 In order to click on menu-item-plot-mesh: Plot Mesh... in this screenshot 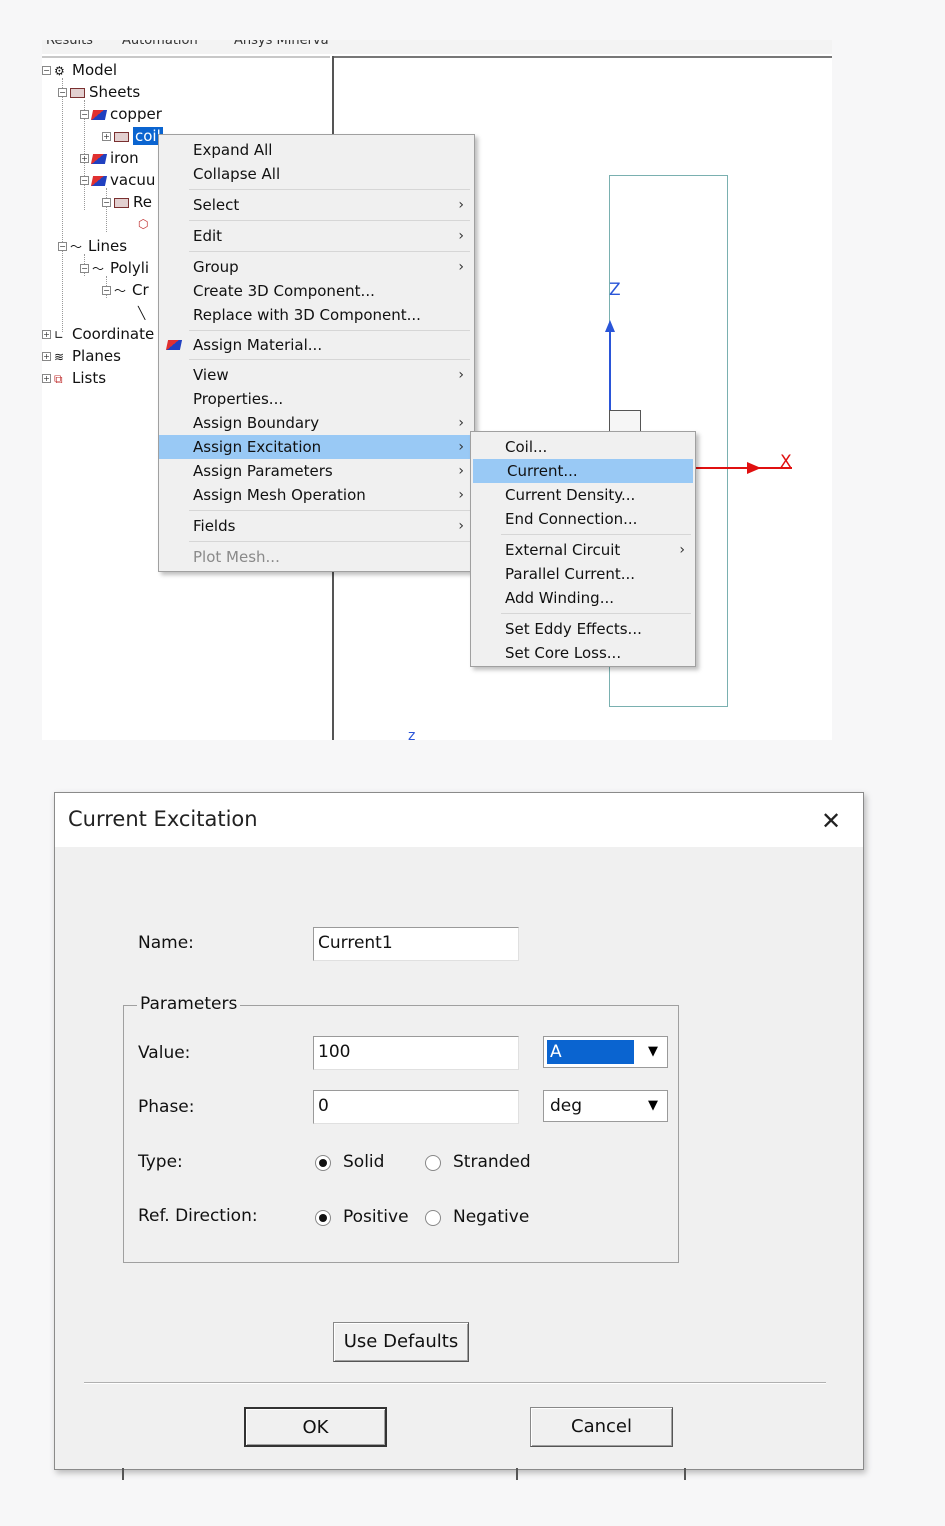, I will do `click(316, 557)`.